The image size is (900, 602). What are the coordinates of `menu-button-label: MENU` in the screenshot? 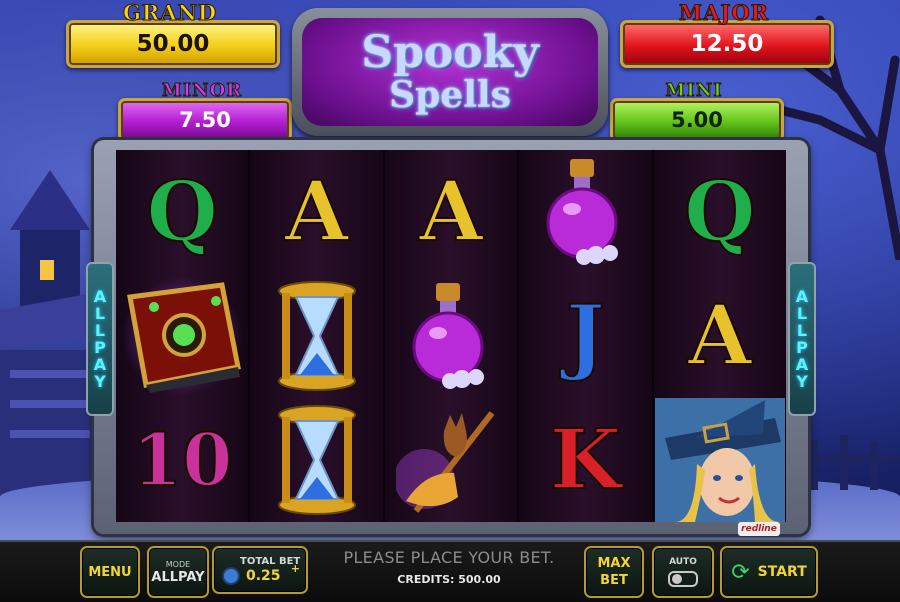 It's located at (110, 572).